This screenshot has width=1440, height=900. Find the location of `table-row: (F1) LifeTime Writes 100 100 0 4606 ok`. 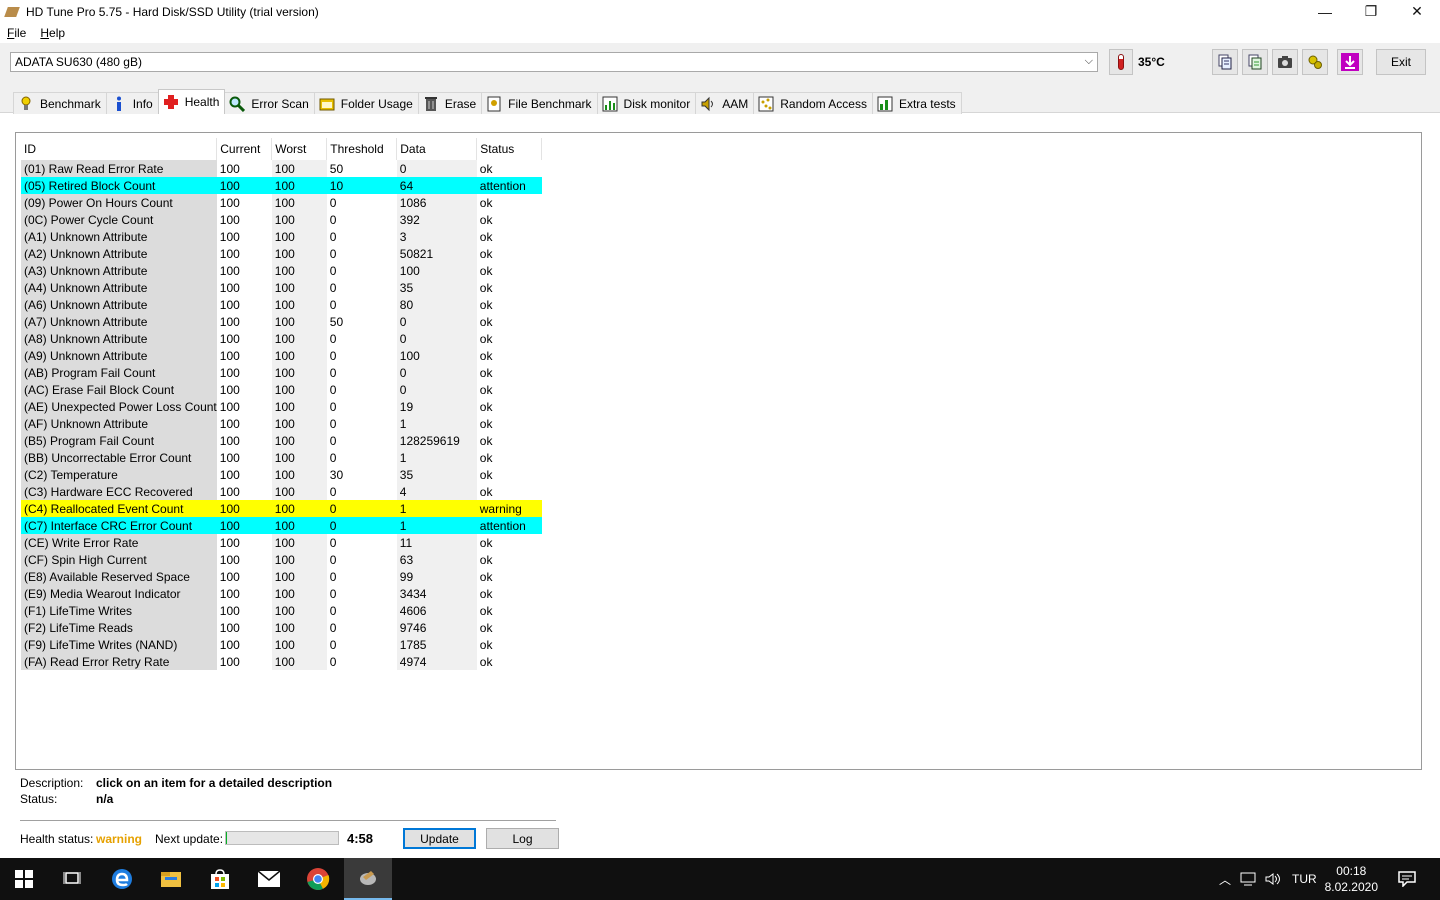

table-row: (F1) LifeTime Writes 100 100 0 4606 ok is located at coordinates (281, 610).